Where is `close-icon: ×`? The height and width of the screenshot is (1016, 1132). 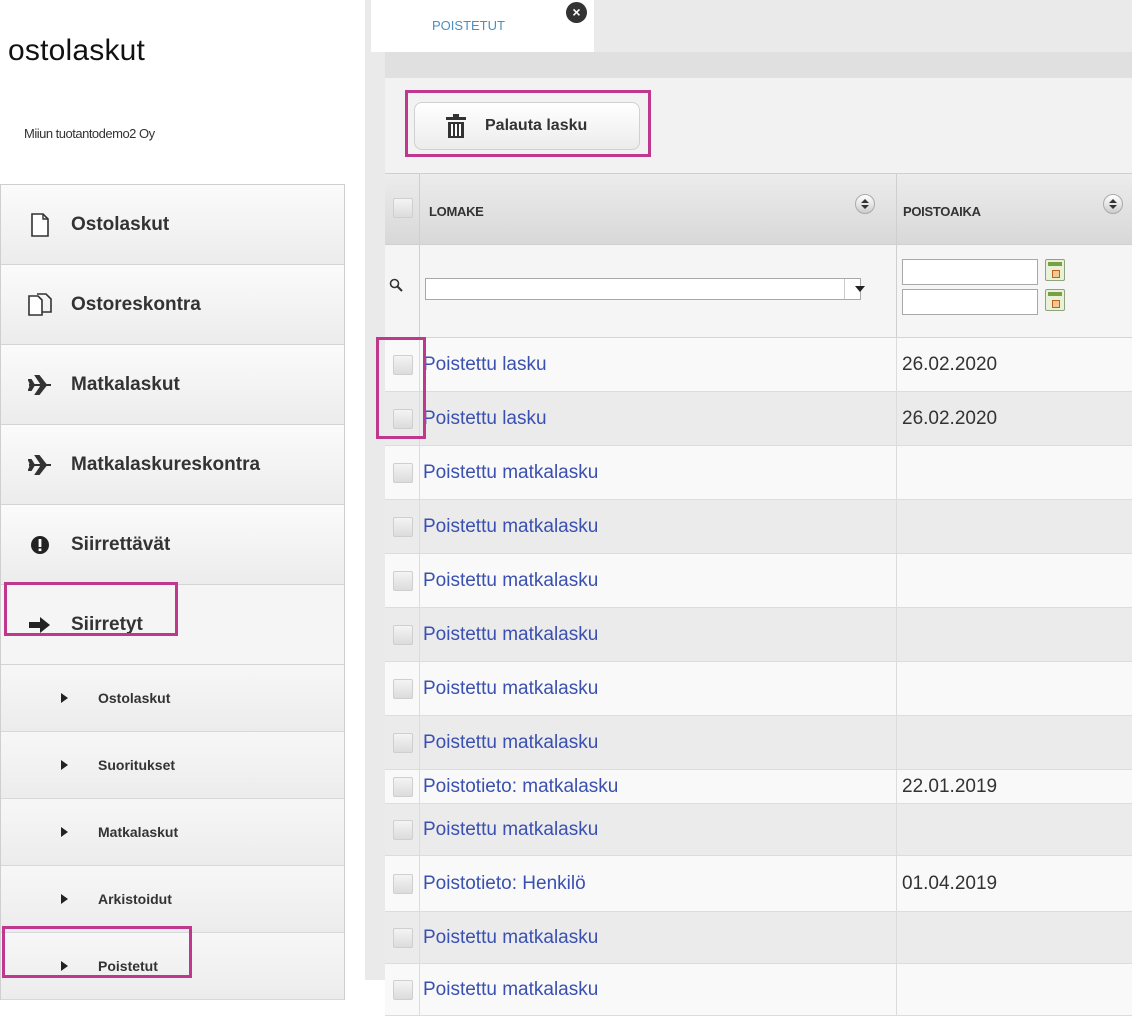 close-icon: × is located at coordinates (576, 12).